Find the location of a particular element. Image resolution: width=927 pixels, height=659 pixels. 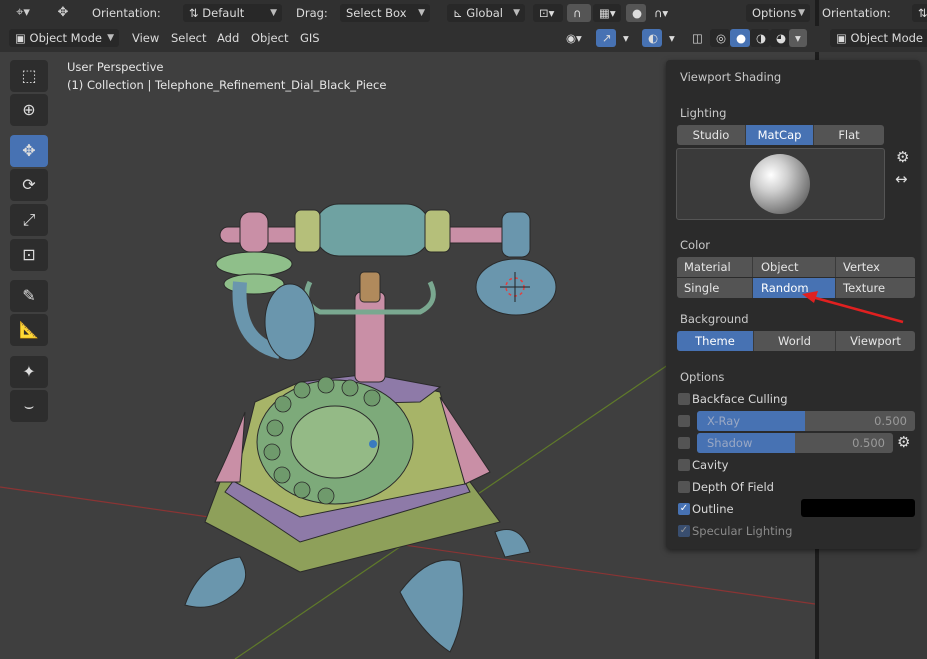

red-arrow-line is located at coordinates (857, 309).